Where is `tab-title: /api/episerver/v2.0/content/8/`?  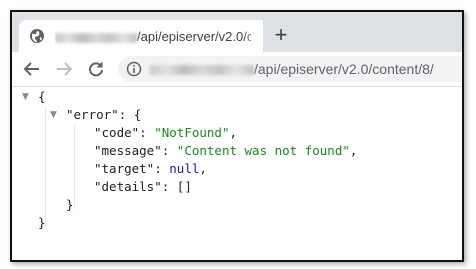 tab-title: /api/episerver/v2.0/content/8/ is located at coordinates (153, 37).